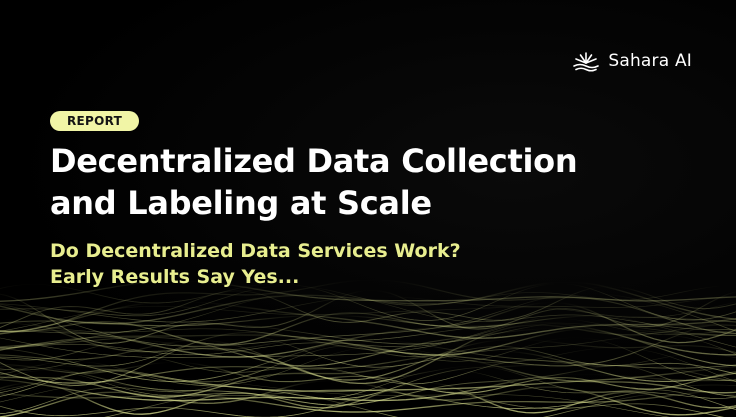 The width and height of the screenshot is (736, 417). Describe the element at coordinates (255, 251) in the screenshot. I see `subheadline-line-1: Do Decentralized Data Services Work?` at that location.